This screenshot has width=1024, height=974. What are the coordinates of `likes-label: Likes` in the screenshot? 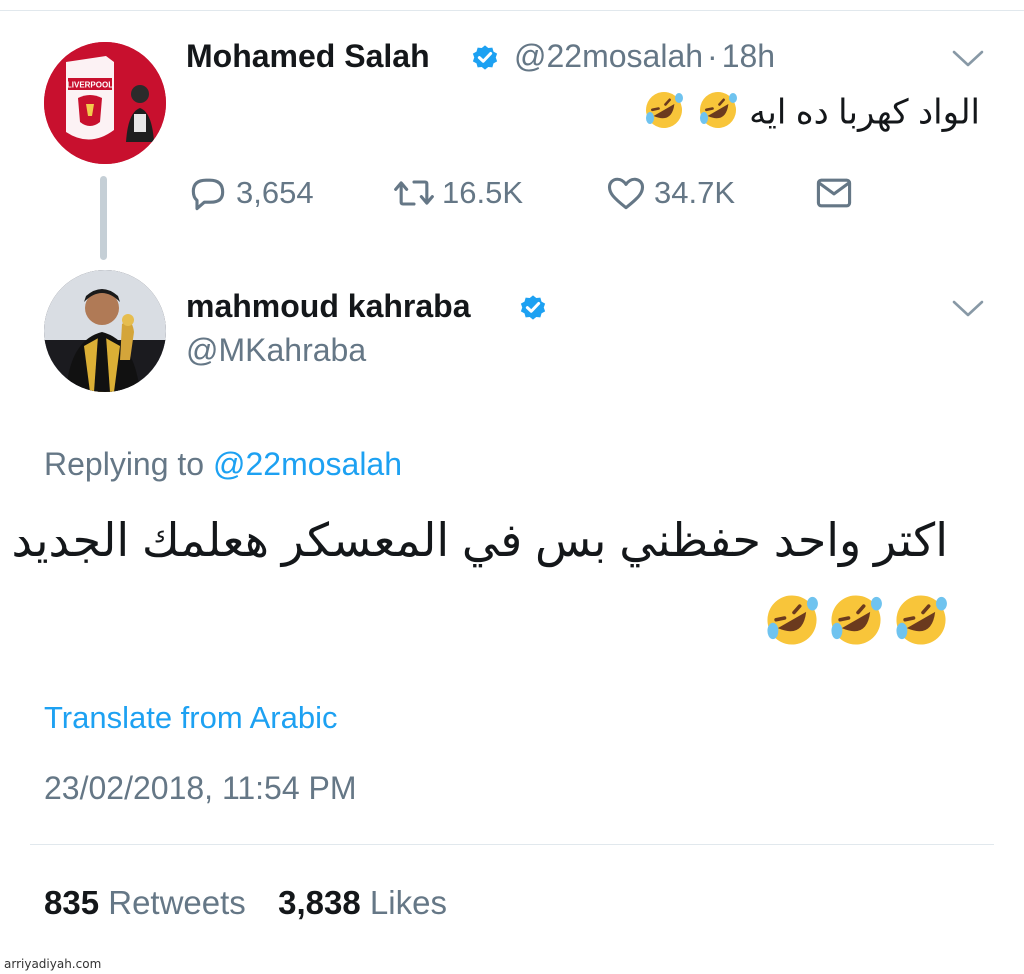 It's located at (408, 902).